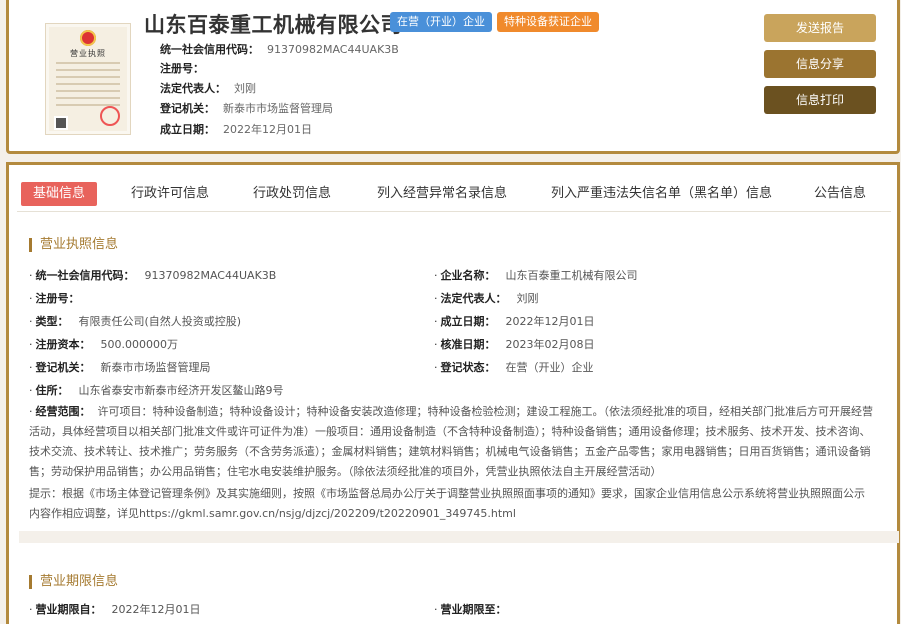  I want to click on term-to-row: · 营业期限至：, so click(470, 609).